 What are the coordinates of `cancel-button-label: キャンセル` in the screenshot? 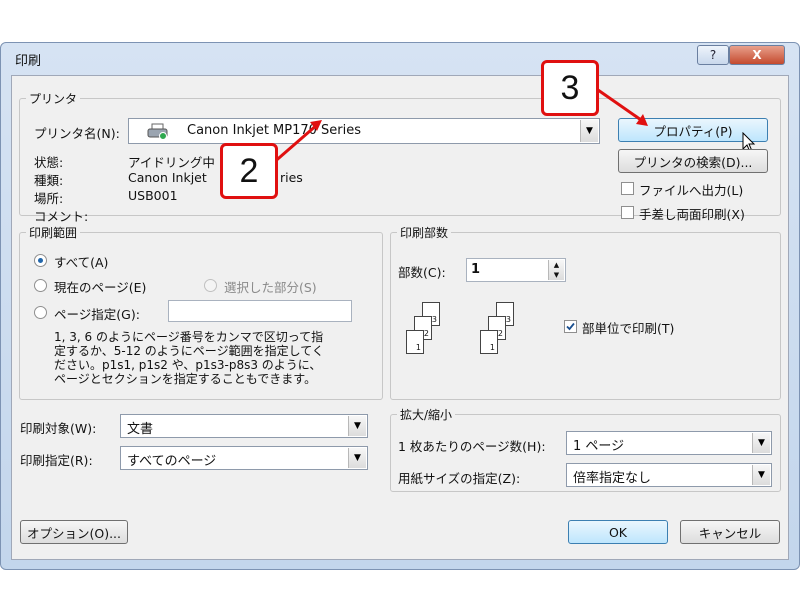 It's located at (730, 533).